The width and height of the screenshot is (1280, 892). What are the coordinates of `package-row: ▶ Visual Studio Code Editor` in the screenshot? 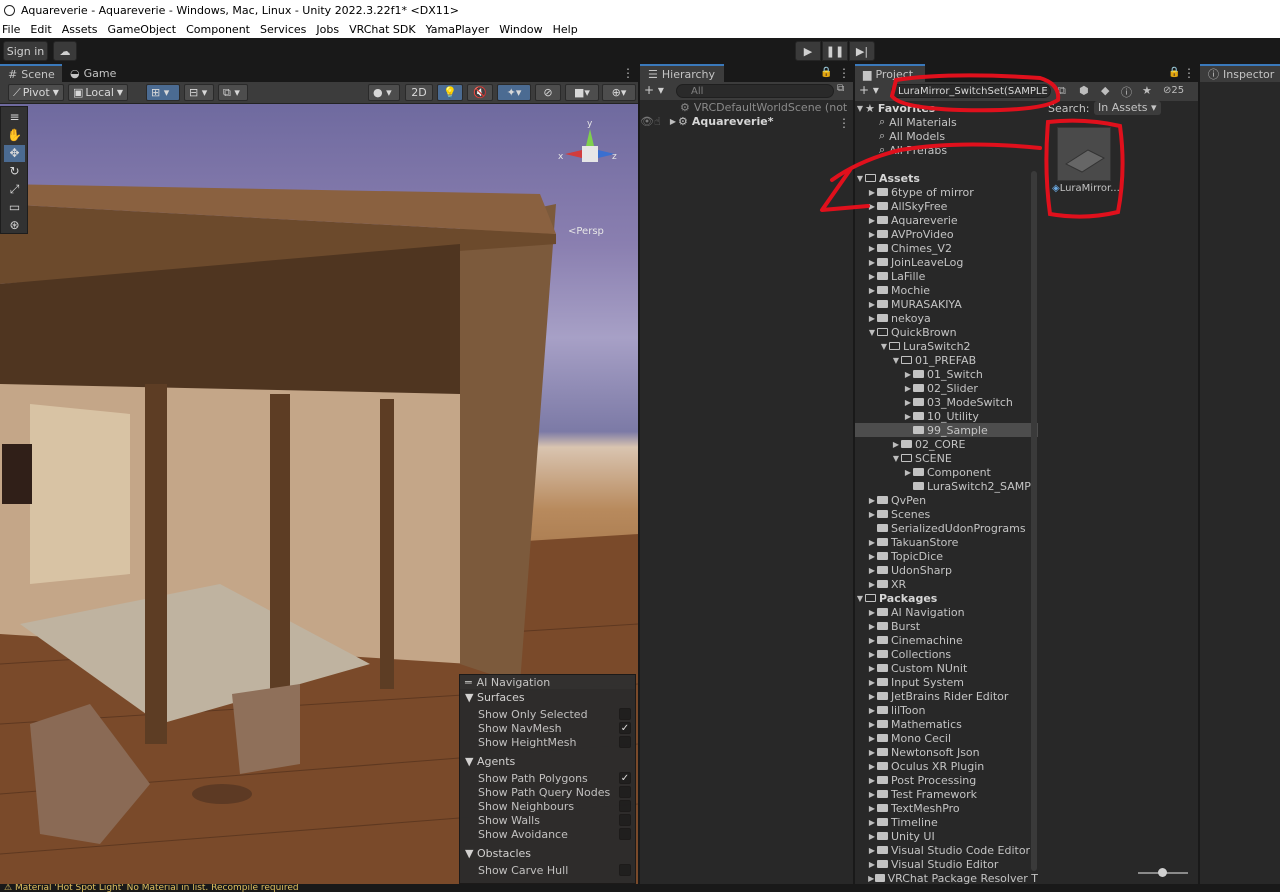 It's located at (946, 850).